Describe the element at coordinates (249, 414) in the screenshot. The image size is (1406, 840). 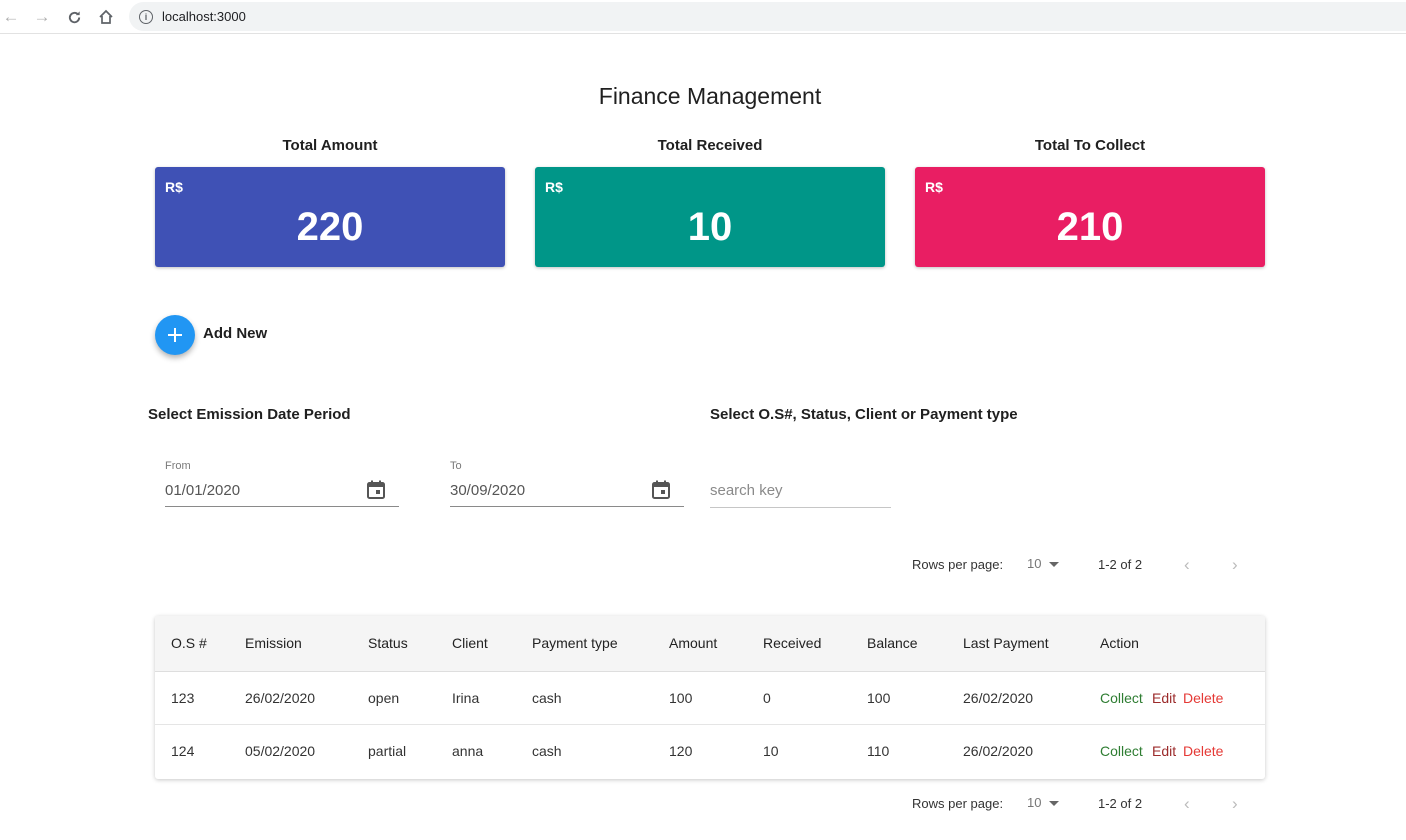
I see `date-period-label: Select Emission Date Period` at that location.